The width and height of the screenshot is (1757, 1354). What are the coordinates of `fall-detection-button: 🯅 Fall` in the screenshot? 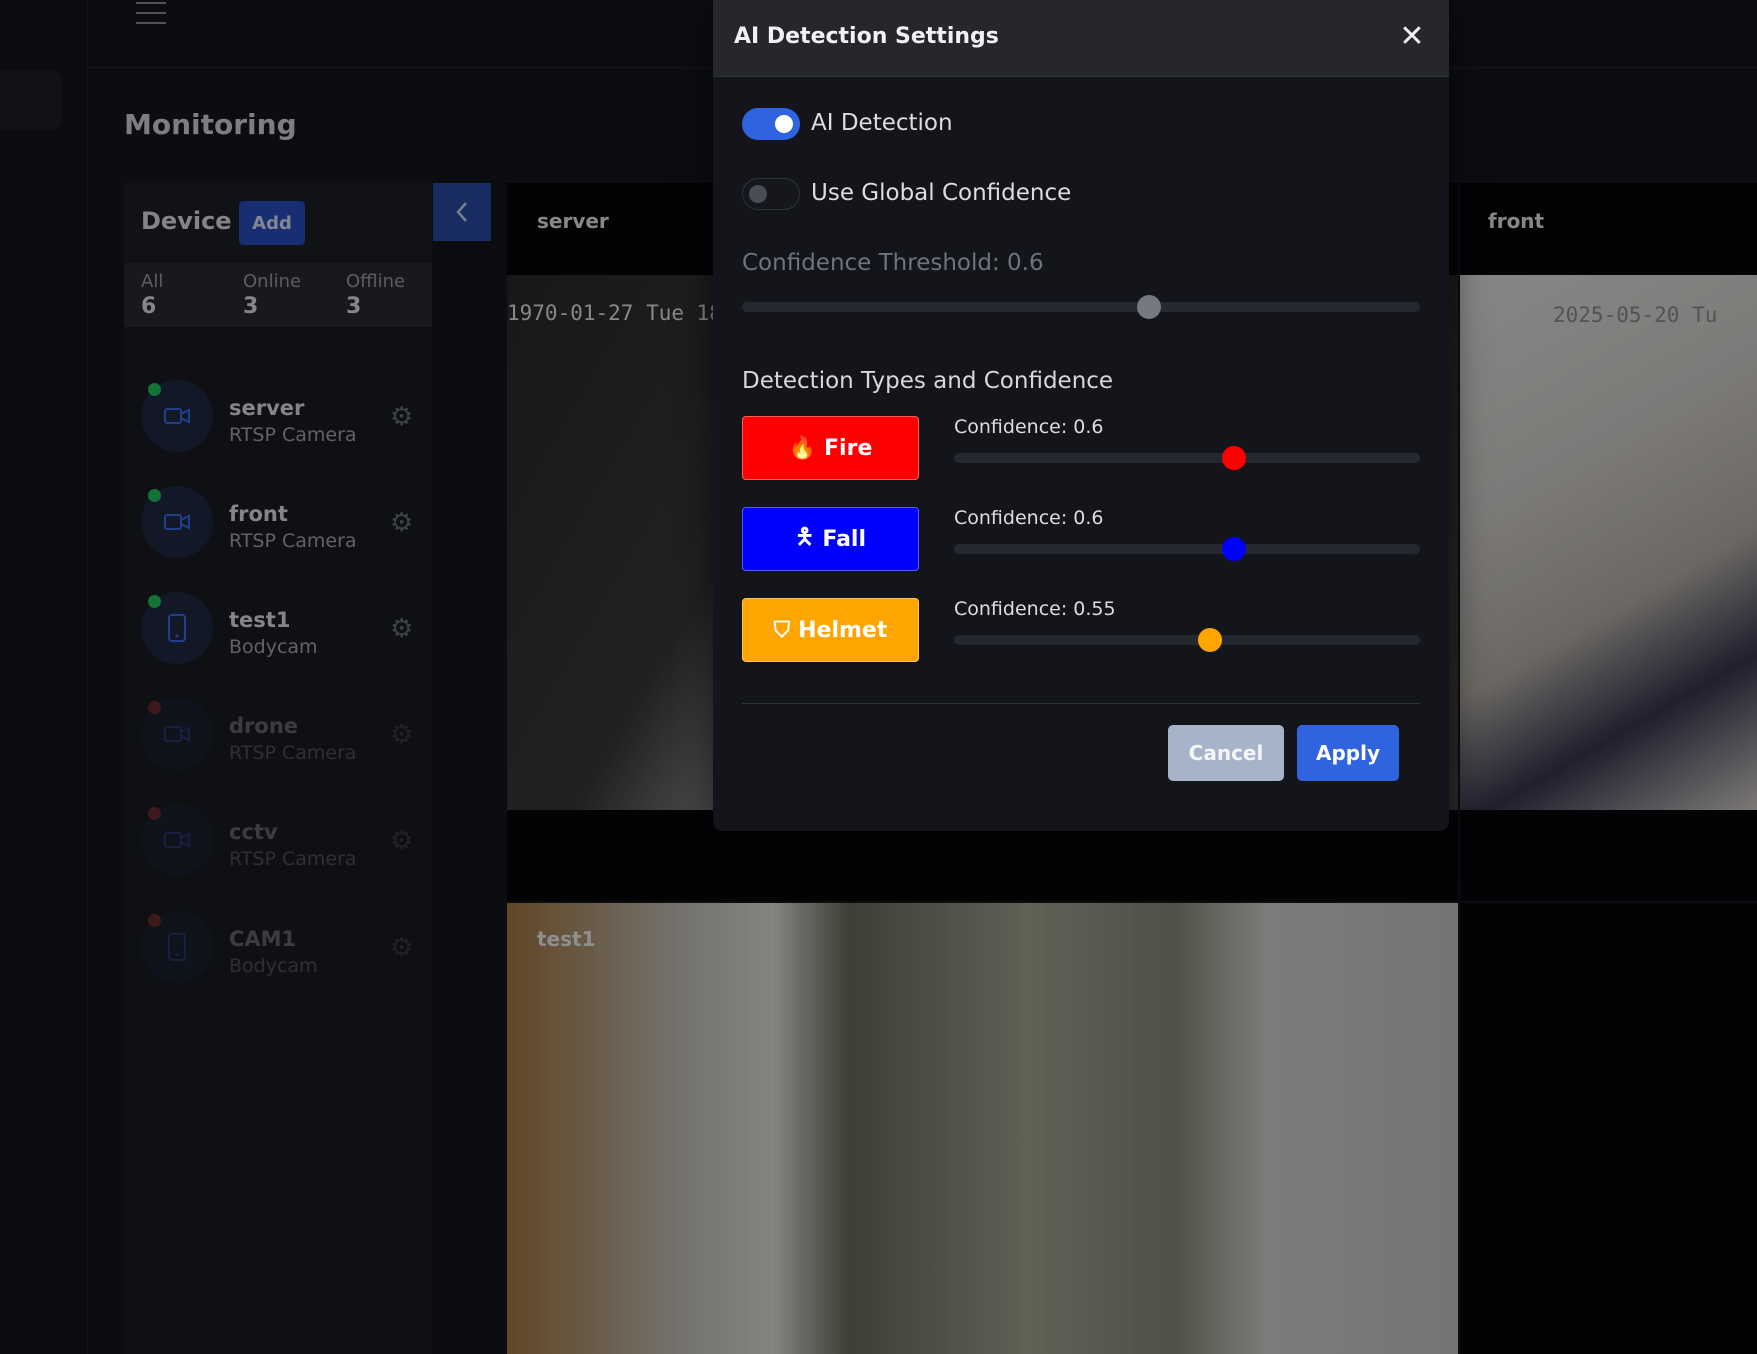 It's located at (830, 539).